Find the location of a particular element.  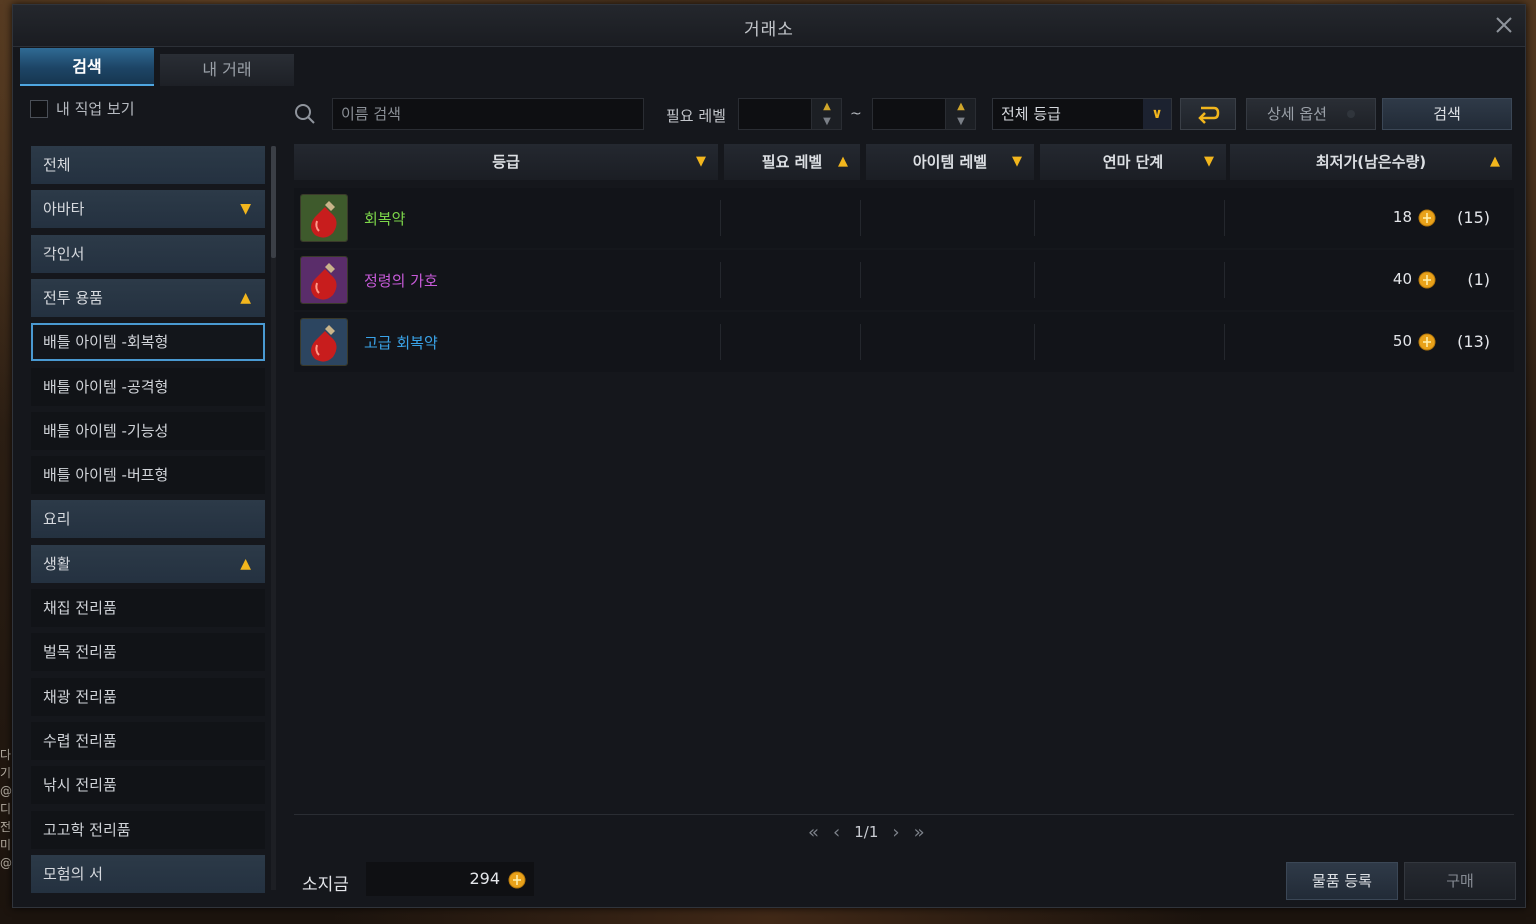

column-header: 아이템 레벨 ▼ is located at coordinates (950, 162).